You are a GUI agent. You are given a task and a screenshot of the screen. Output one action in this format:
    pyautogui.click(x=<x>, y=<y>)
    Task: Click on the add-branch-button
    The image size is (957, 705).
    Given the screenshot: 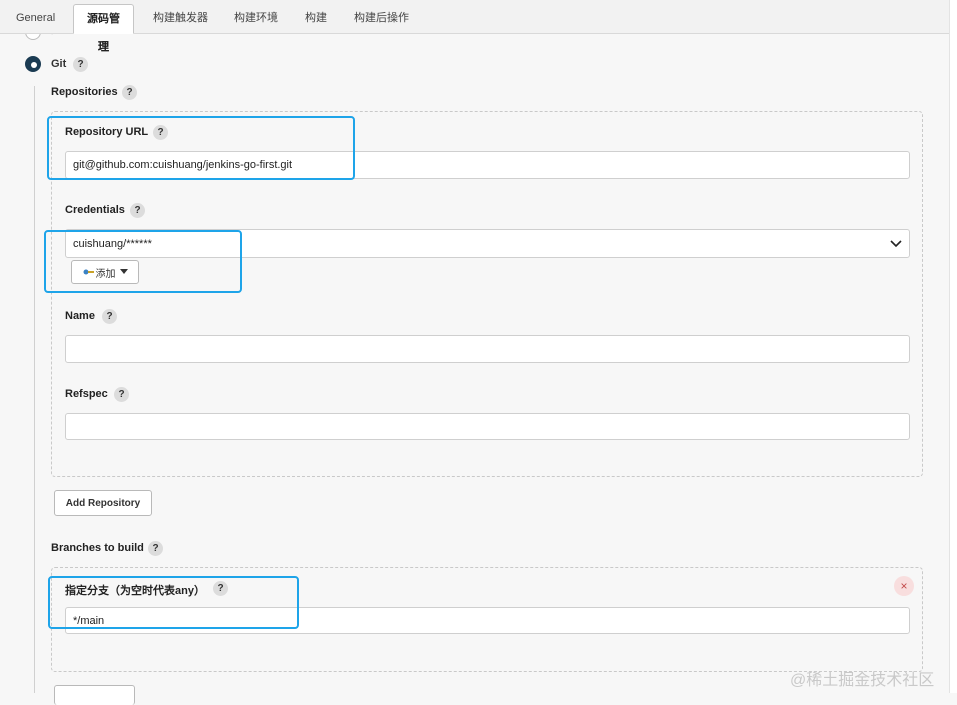 What is the action you would take?
    pyautogui.click(x=94, y=695)
    